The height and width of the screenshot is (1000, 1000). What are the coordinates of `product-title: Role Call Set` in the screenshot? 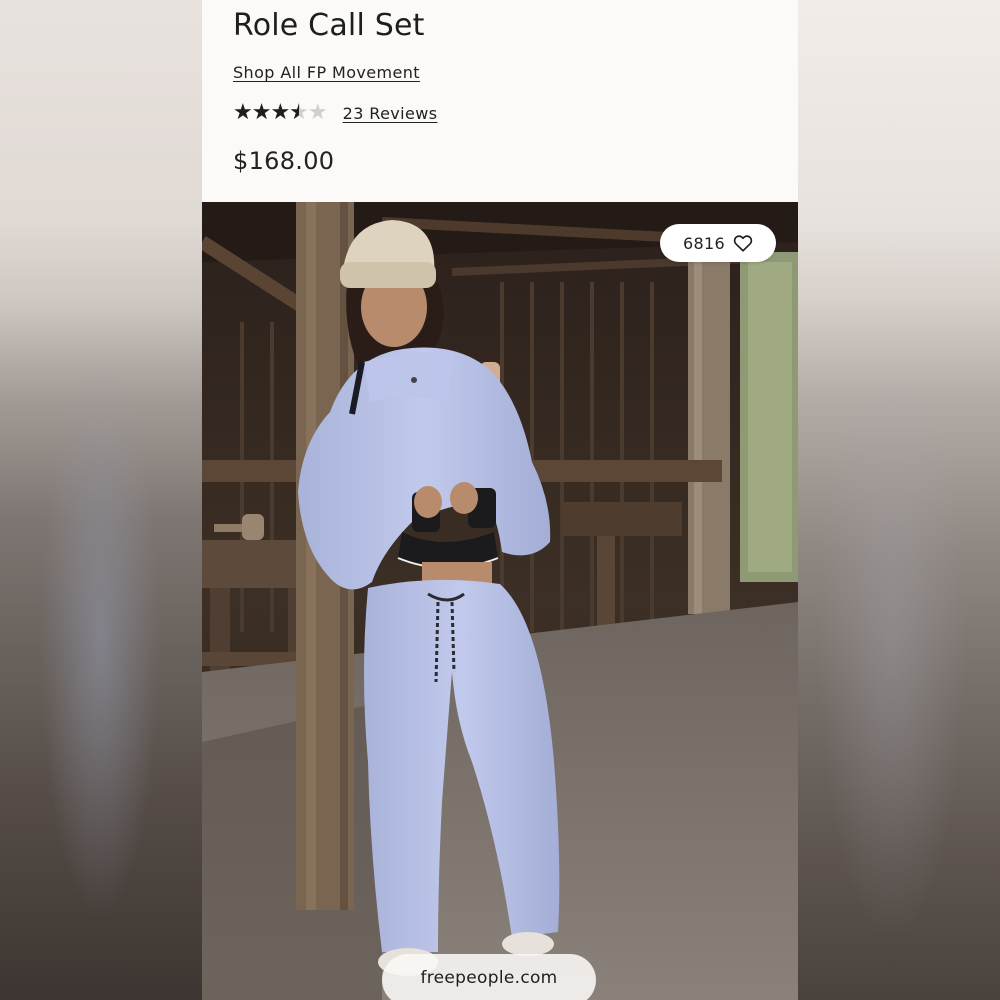 It's located at (329, 25).